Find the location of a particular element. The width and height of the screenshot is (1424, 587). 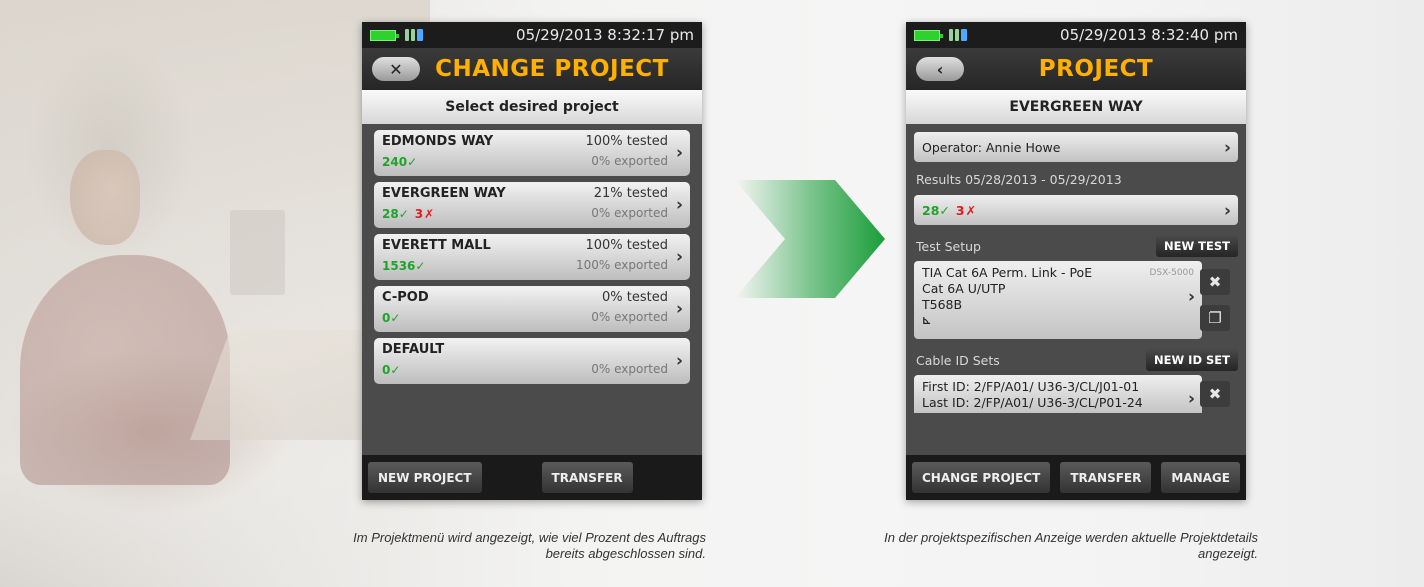

device-tag: DSX-5000 is located at coordinates (1171, 273).